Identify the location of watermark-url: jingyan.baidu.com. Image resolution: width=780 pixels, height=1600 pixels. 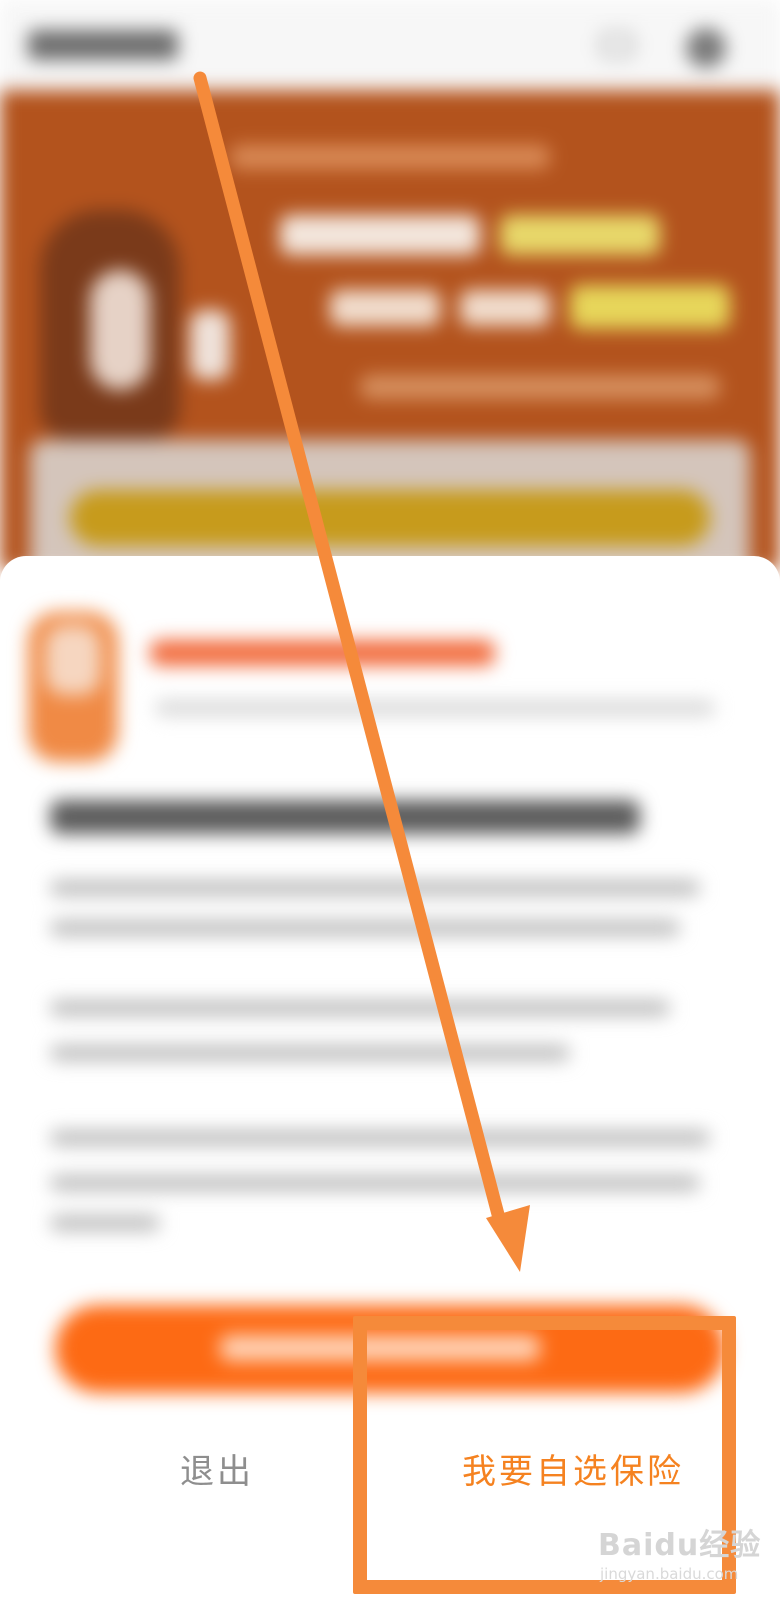
(669, 1574).